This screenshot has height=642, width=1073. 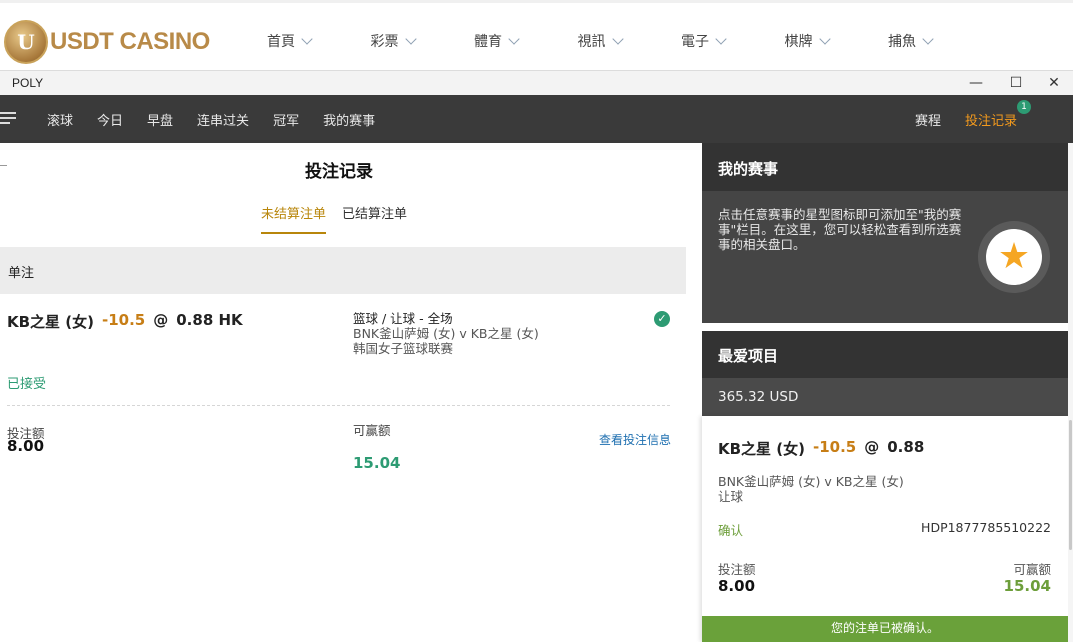 I want to click on close-button: ✕, so click(x=1054, y=83).